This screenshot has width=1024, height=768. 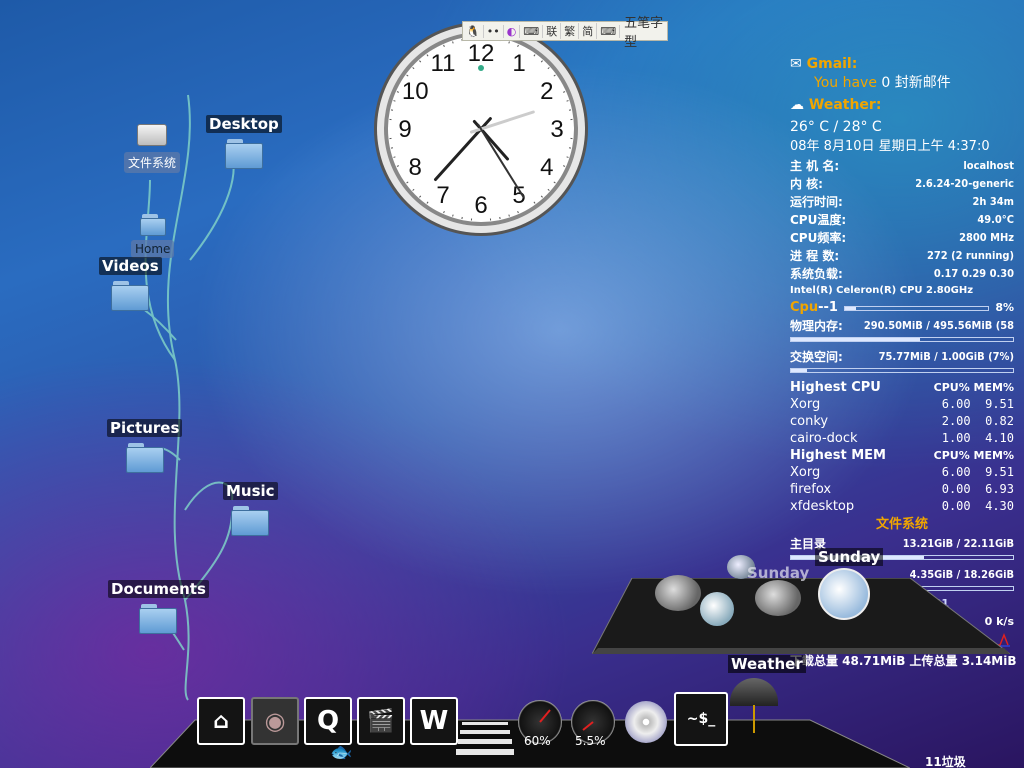 I want to click on input-method-toolbar: 🐧 •• ◐ ⌨ 联 繁 简 ⌨ 五笔字型, so click(x=565, y=33).